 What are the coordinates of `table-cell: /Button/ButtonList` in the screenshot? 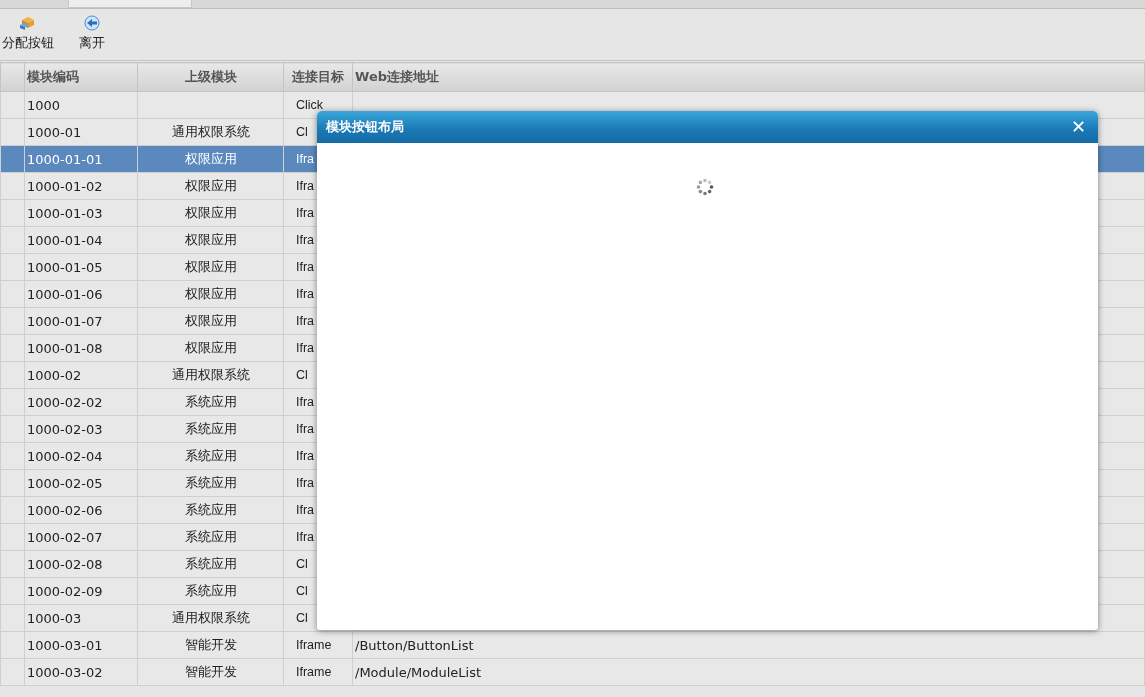 It's located at (414, 645).